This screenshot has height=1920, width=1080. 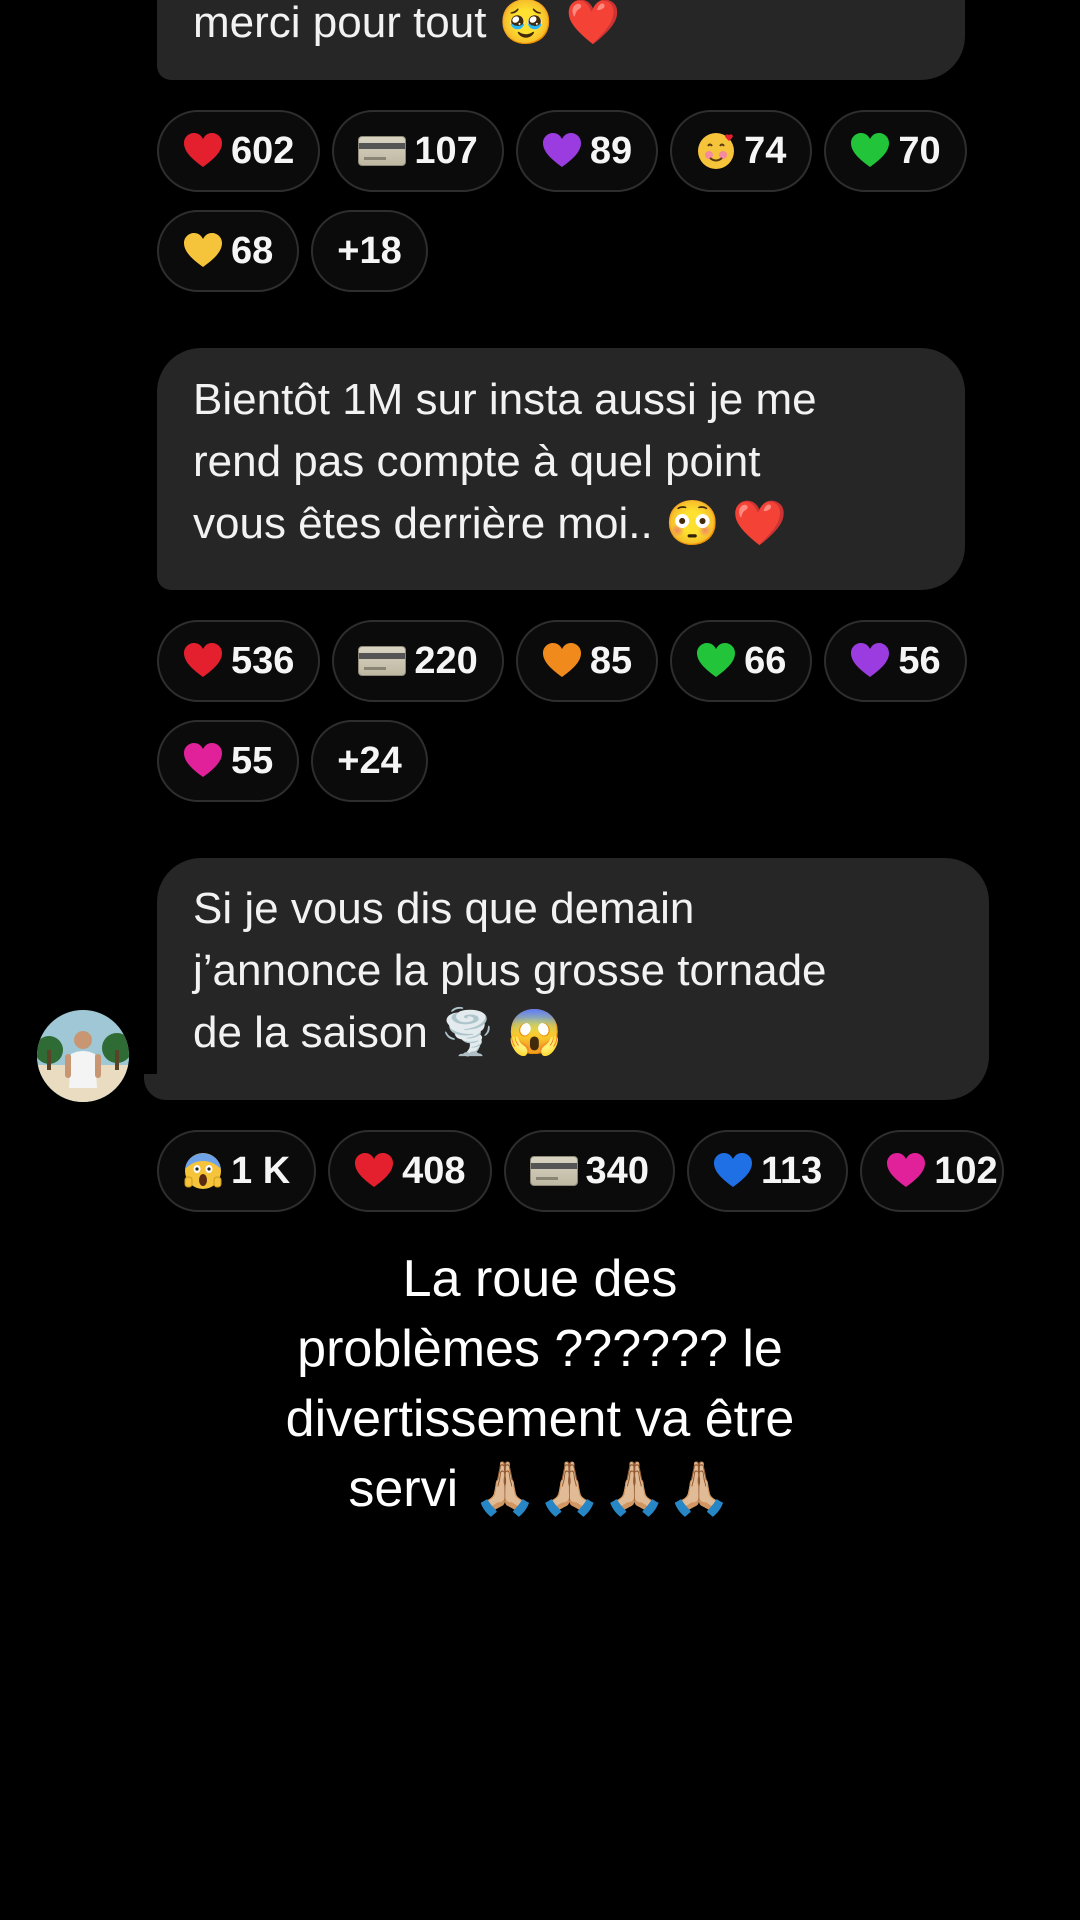 I want to click on more-reactions-count: +24, so click(x=369, y=760).